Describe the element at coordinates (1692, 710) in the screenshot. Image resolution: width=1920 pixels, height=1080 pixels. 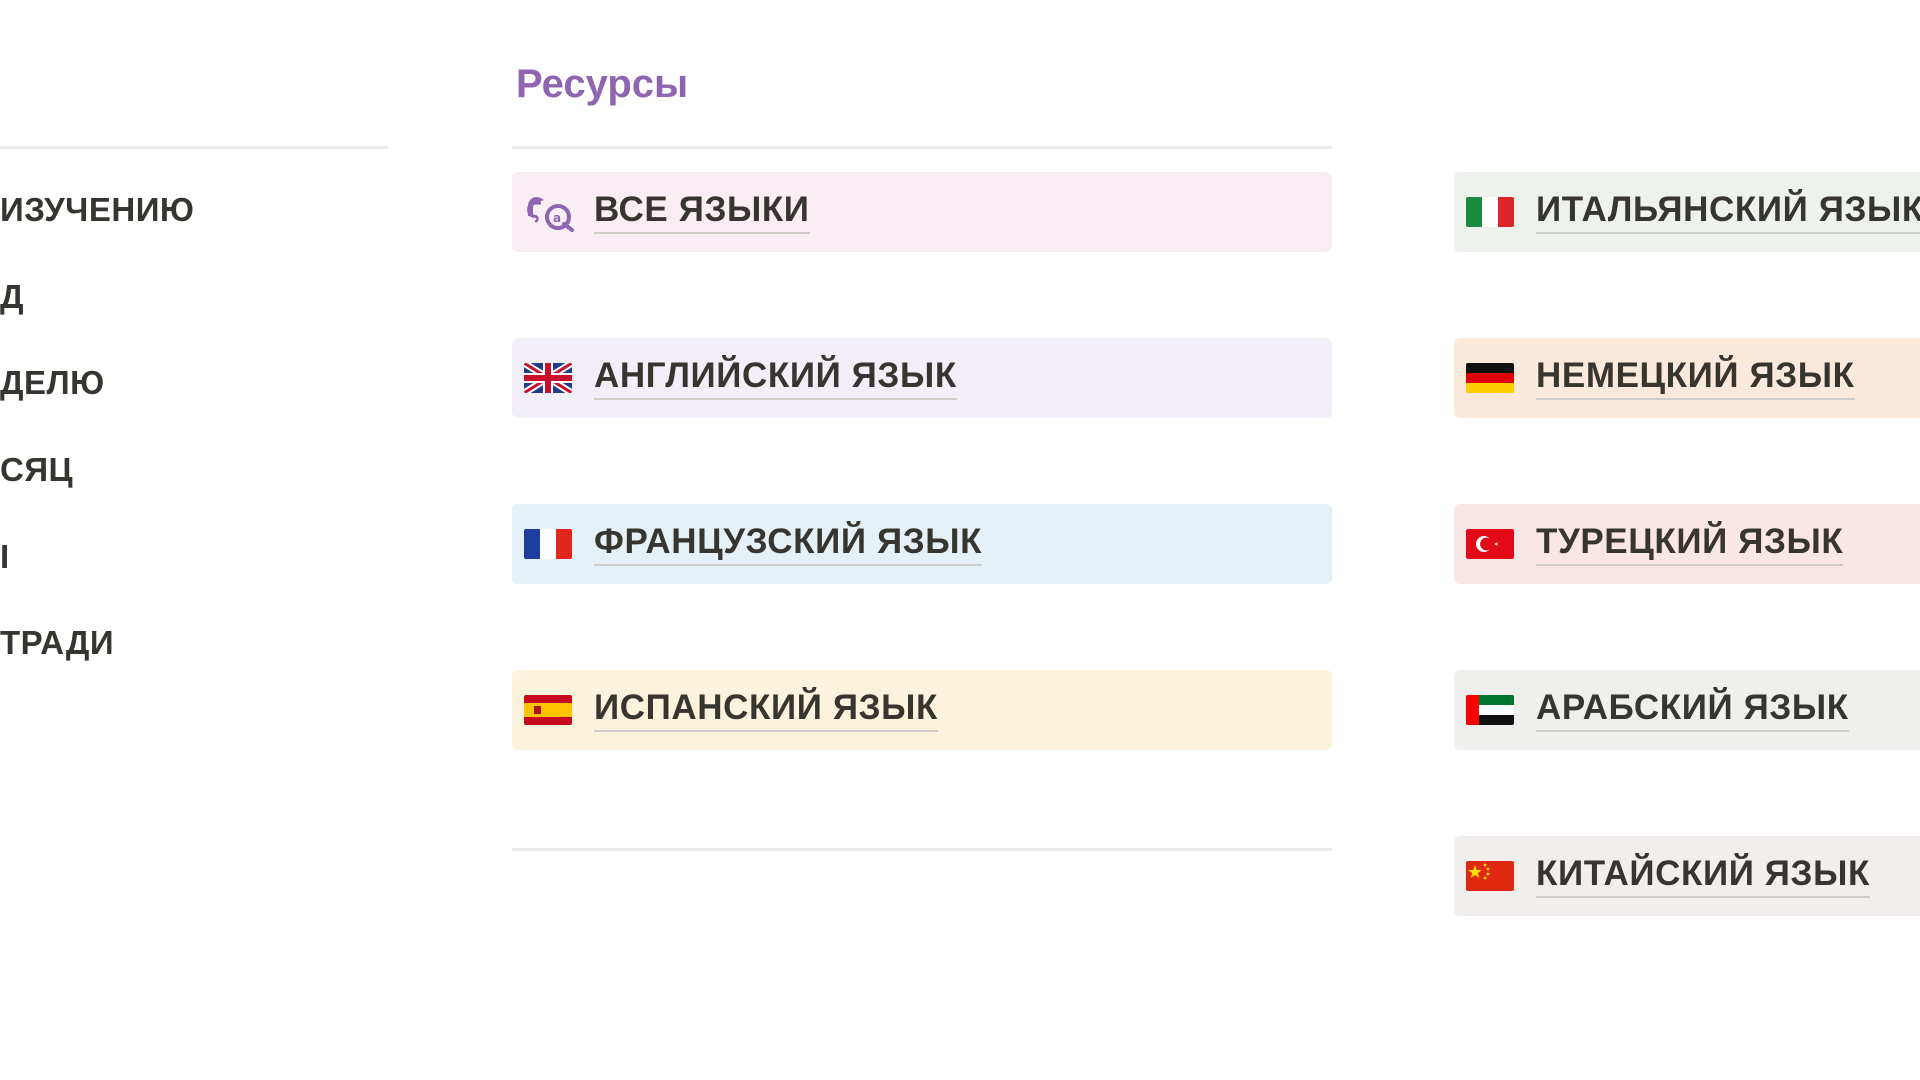
I see `arabic-language-label: АРАБСКИЙ ЯЗЫК` at that location.